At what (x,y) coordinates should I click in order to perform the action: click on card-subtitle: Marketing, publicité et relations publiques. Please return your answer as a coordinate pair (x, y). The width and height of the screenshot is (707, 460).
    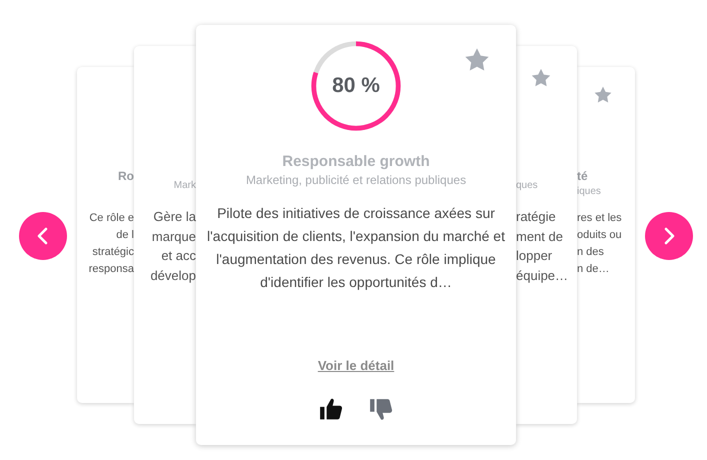
    Looking at the image, I should click on (356, 180).